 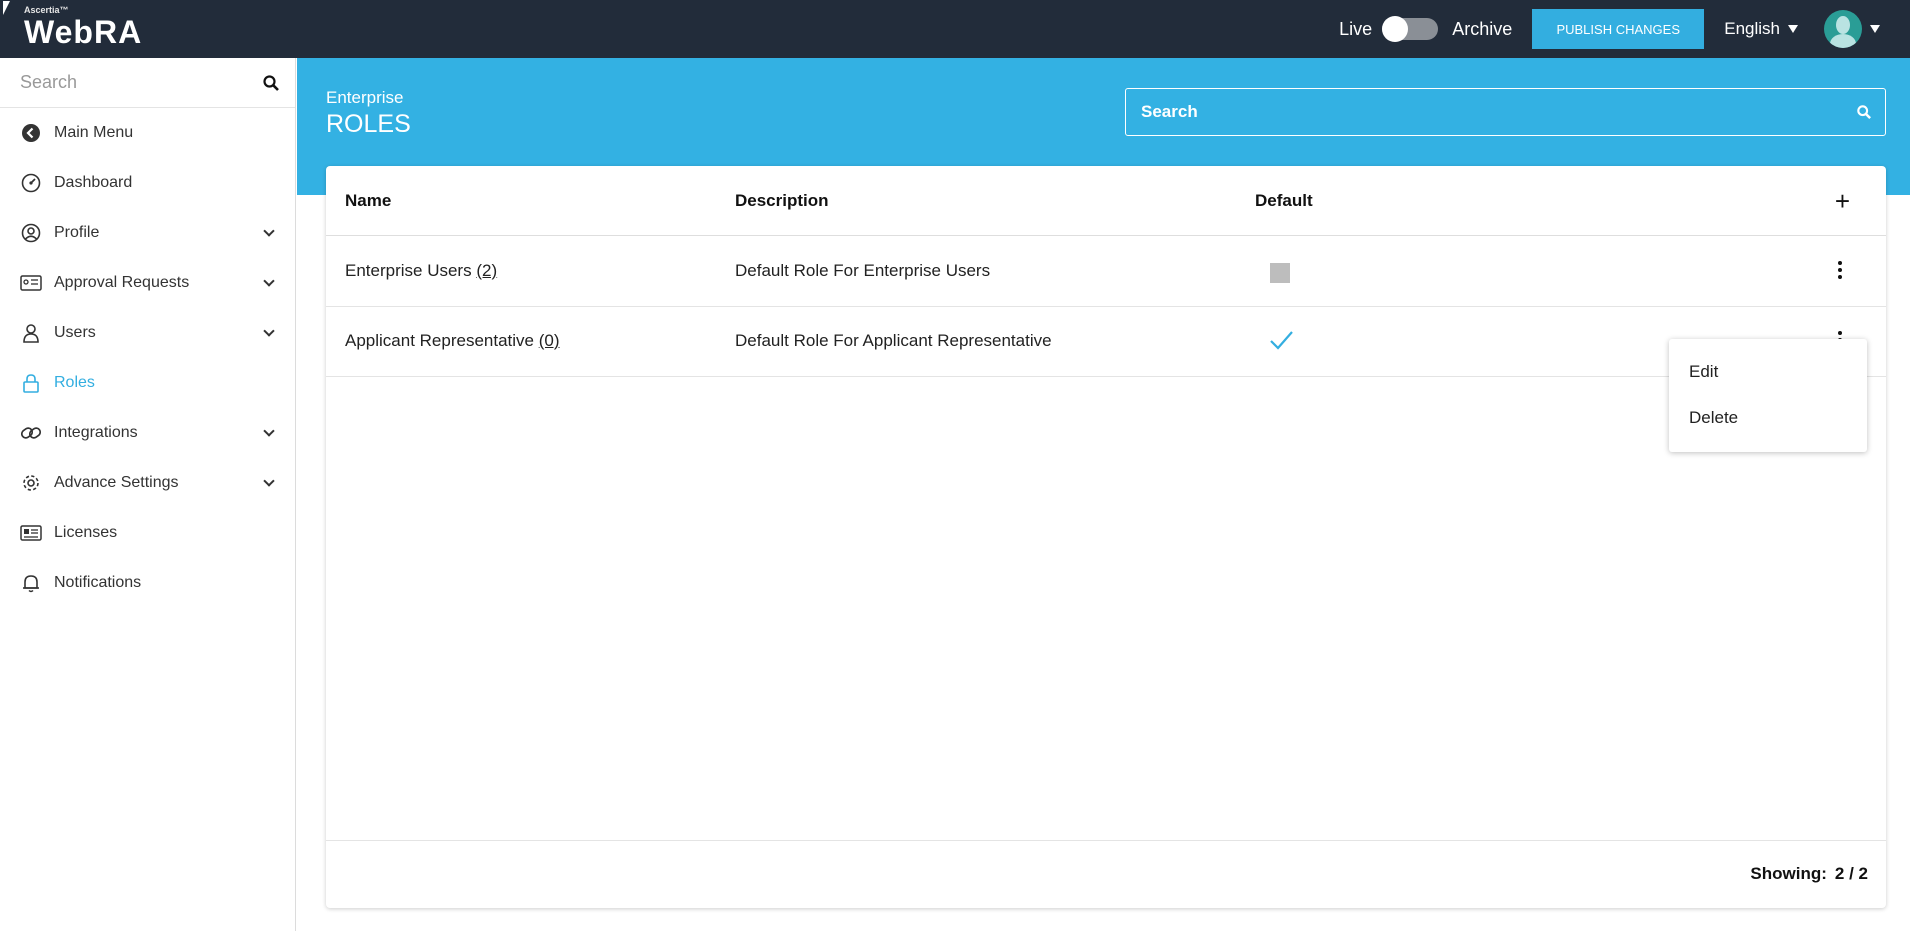 What do you see at coordinates (1106, 201) in the screenshot?
I see `table-header: Name Description Default +` at bounding box center [1106, 201].